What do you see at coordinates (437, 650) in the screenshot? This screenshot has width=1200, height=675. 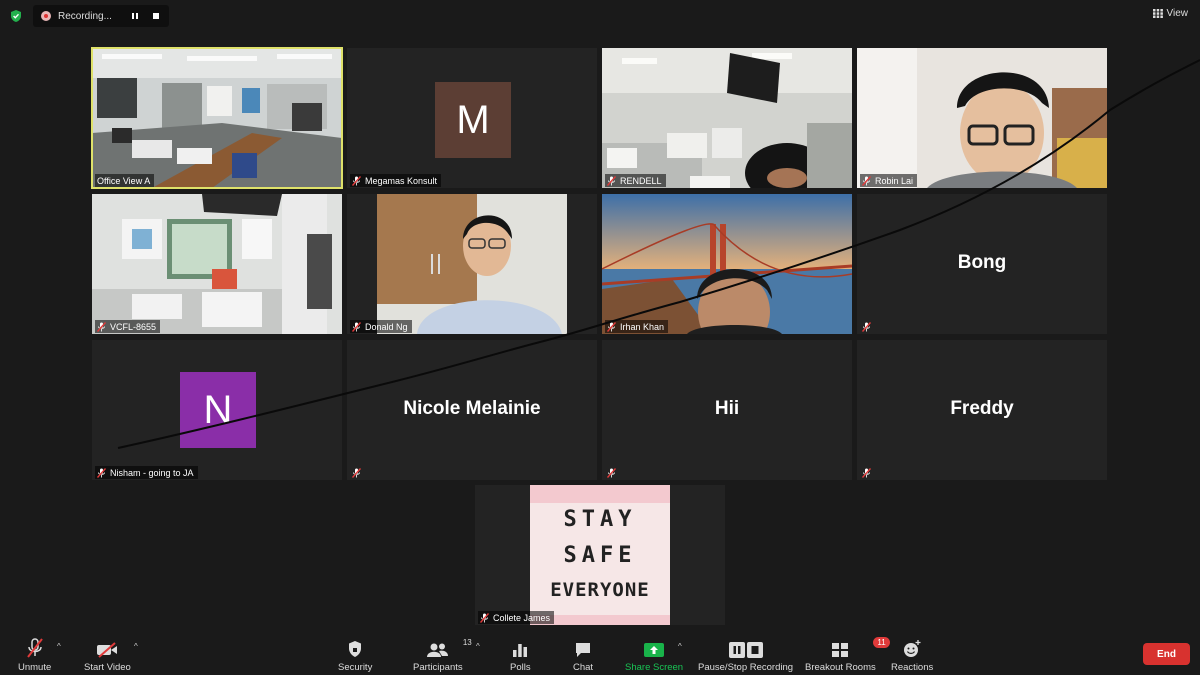 I see `participants-icon` at bounding box center [437, 650].